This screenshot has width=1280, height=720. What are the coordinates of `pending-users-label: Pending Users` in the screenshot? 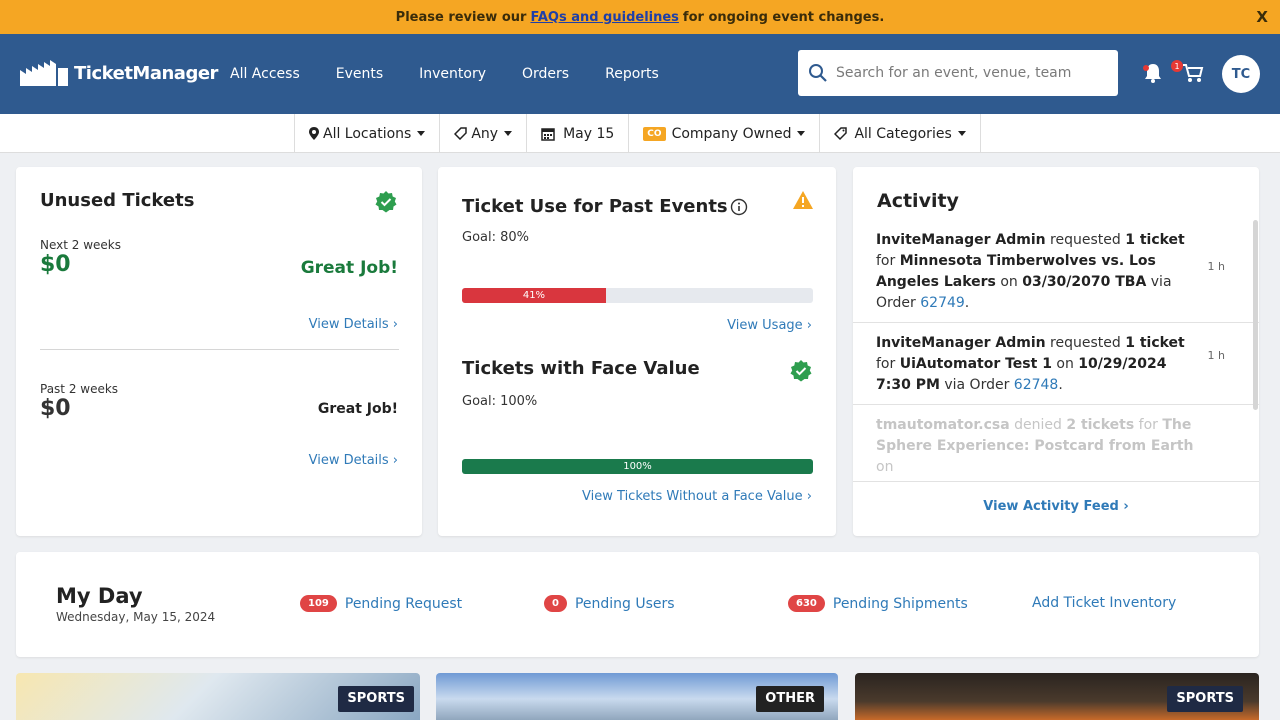 It's located at (624, 603).